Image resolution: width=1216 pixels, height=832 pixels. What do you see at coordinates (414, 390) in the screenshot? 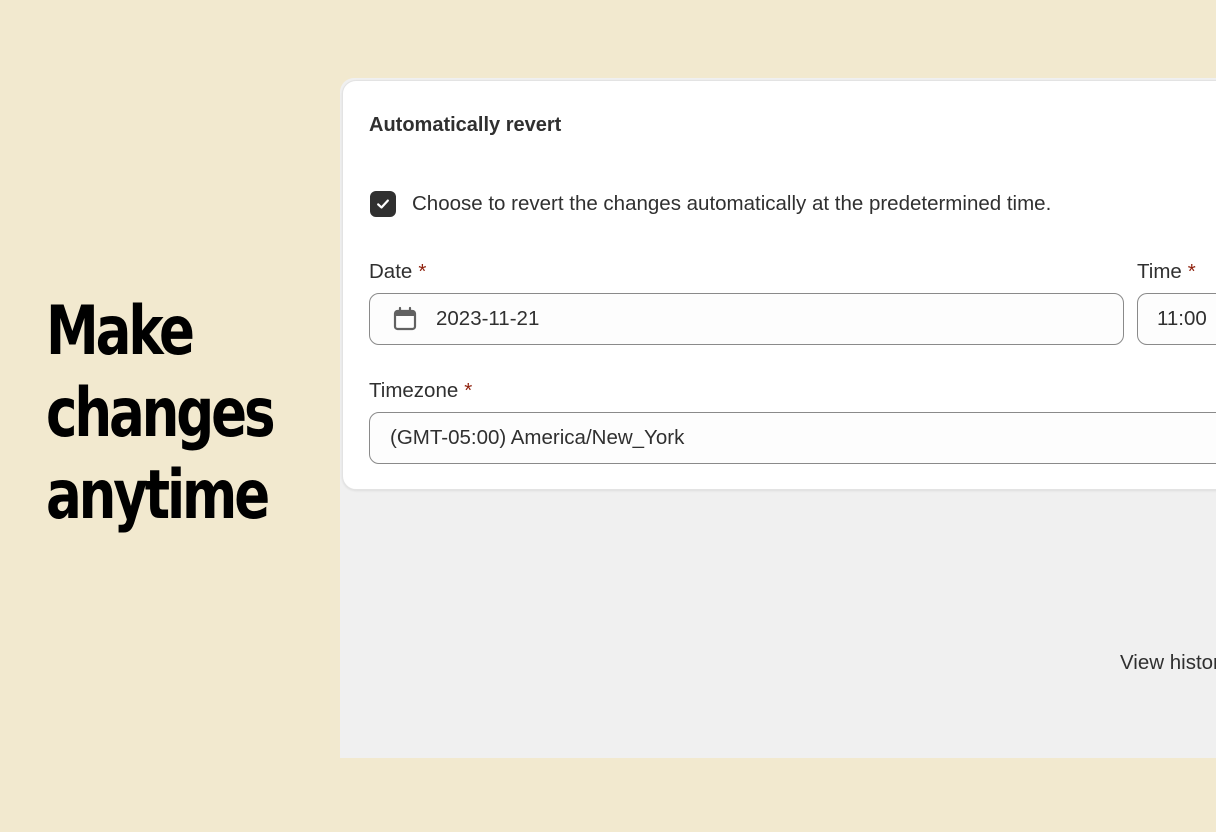
I see `timezone-label-text: Timezone` at bounding box center [414, 390].